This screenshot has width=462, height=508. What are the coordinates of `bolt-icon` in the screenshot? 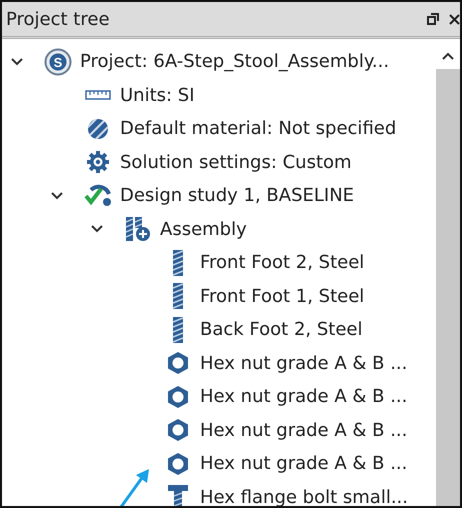 It's located at (178, 495).